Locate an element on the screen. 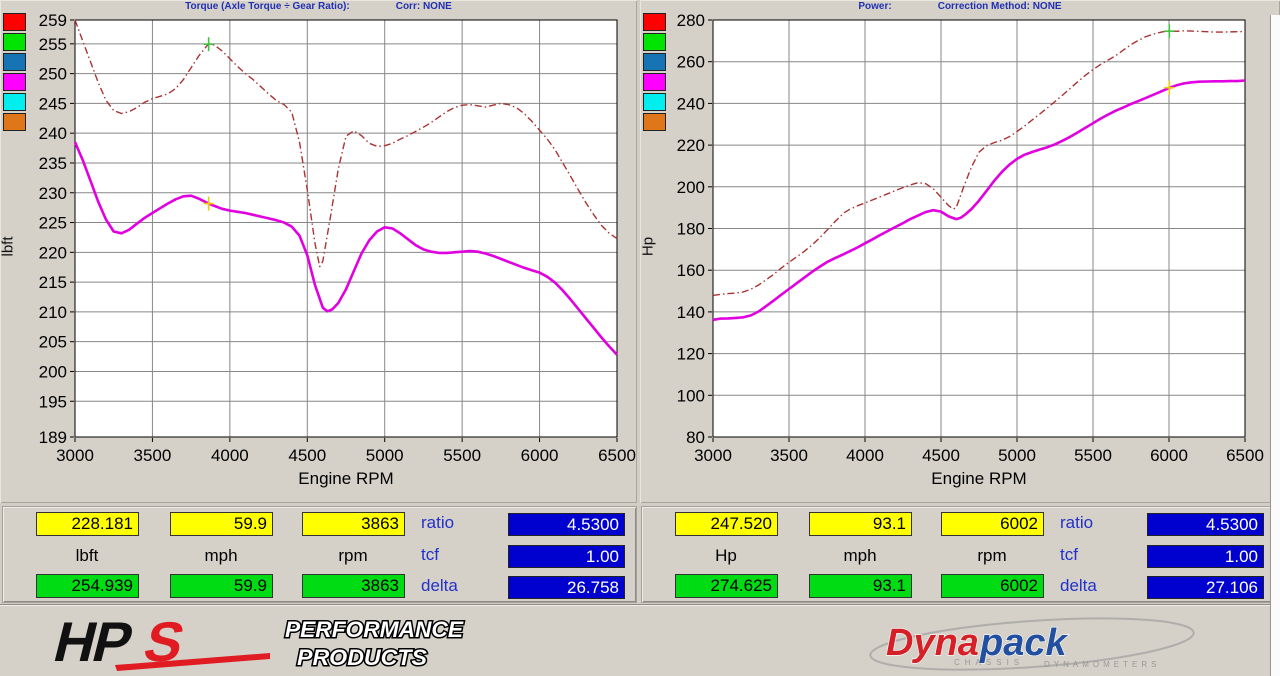 Image resolution: width=1280 pixels, height=676 pixels. dynapack-logo: Dyna pack CHASSIS DYNAMOMETERS is located at coordinates (1032, 644).